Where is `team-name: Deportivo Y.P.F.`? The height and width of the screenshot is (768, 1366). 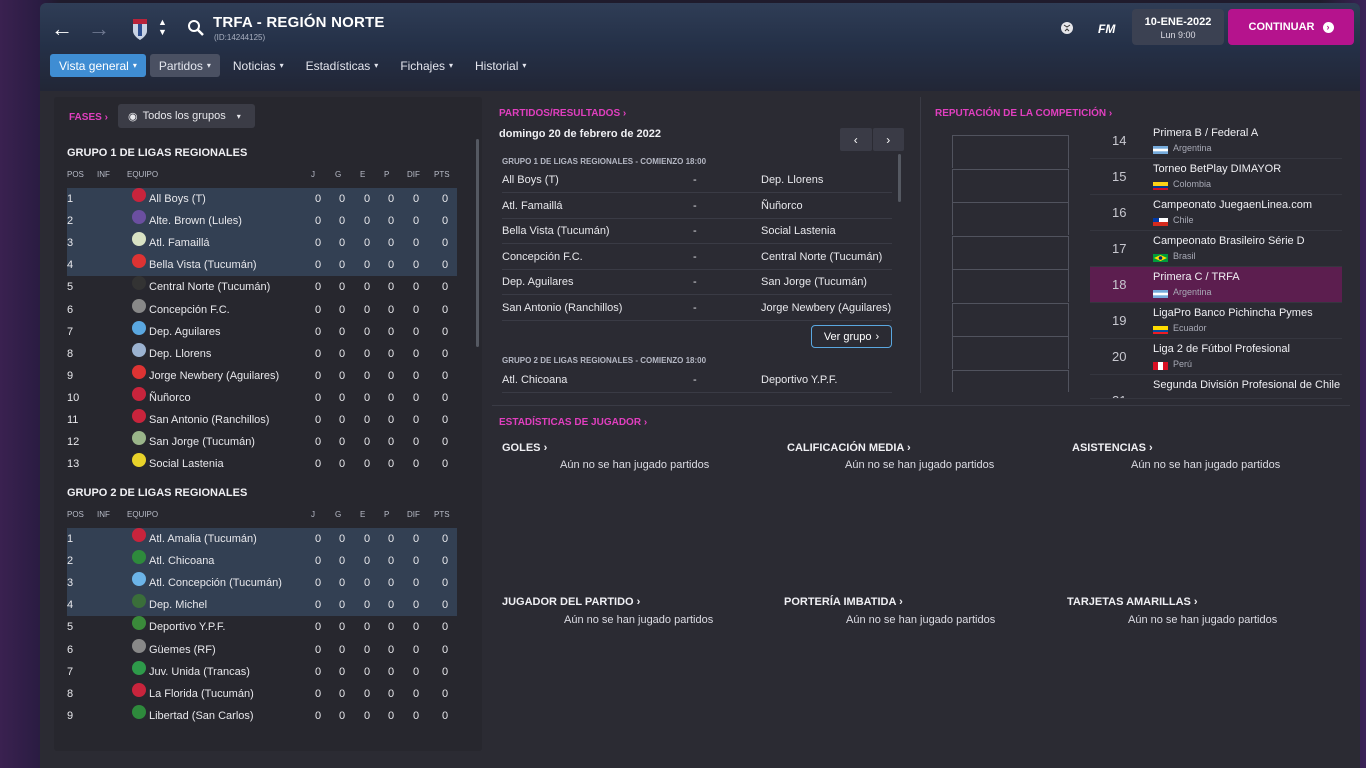
team-name: Deportivo Y.P.F. is located at coordinates (187, 627).